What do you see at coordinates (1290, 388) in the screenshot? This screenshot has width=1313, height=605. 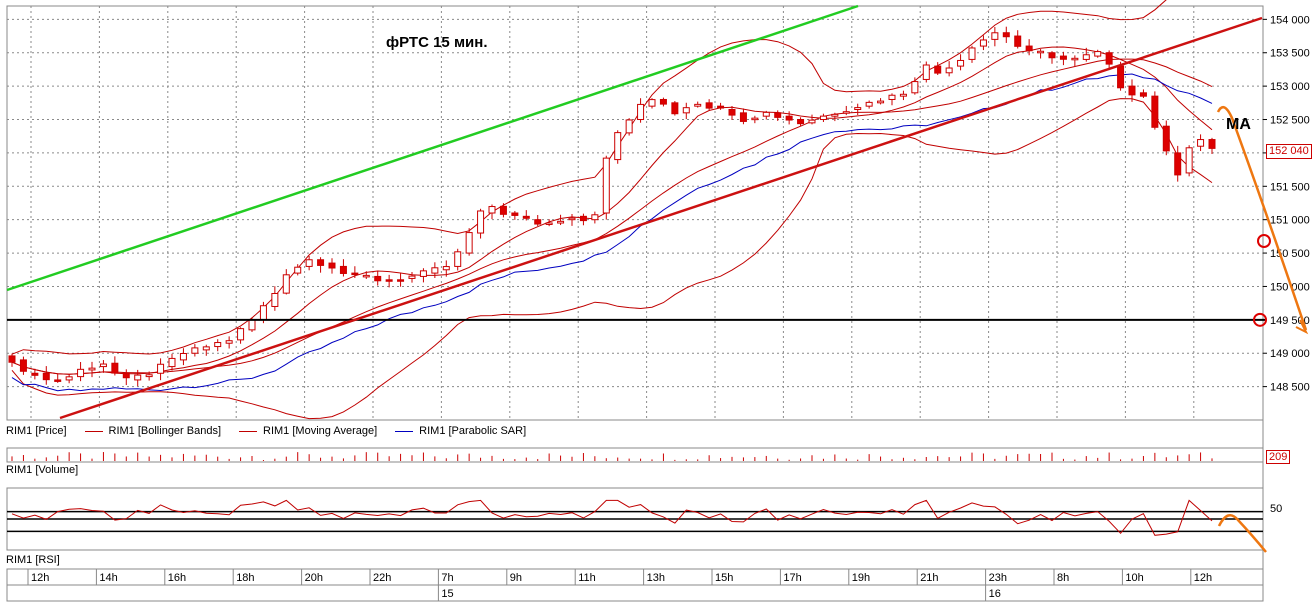 I see `y-tick-label: 148 500` at bounding box center [1290, 388].